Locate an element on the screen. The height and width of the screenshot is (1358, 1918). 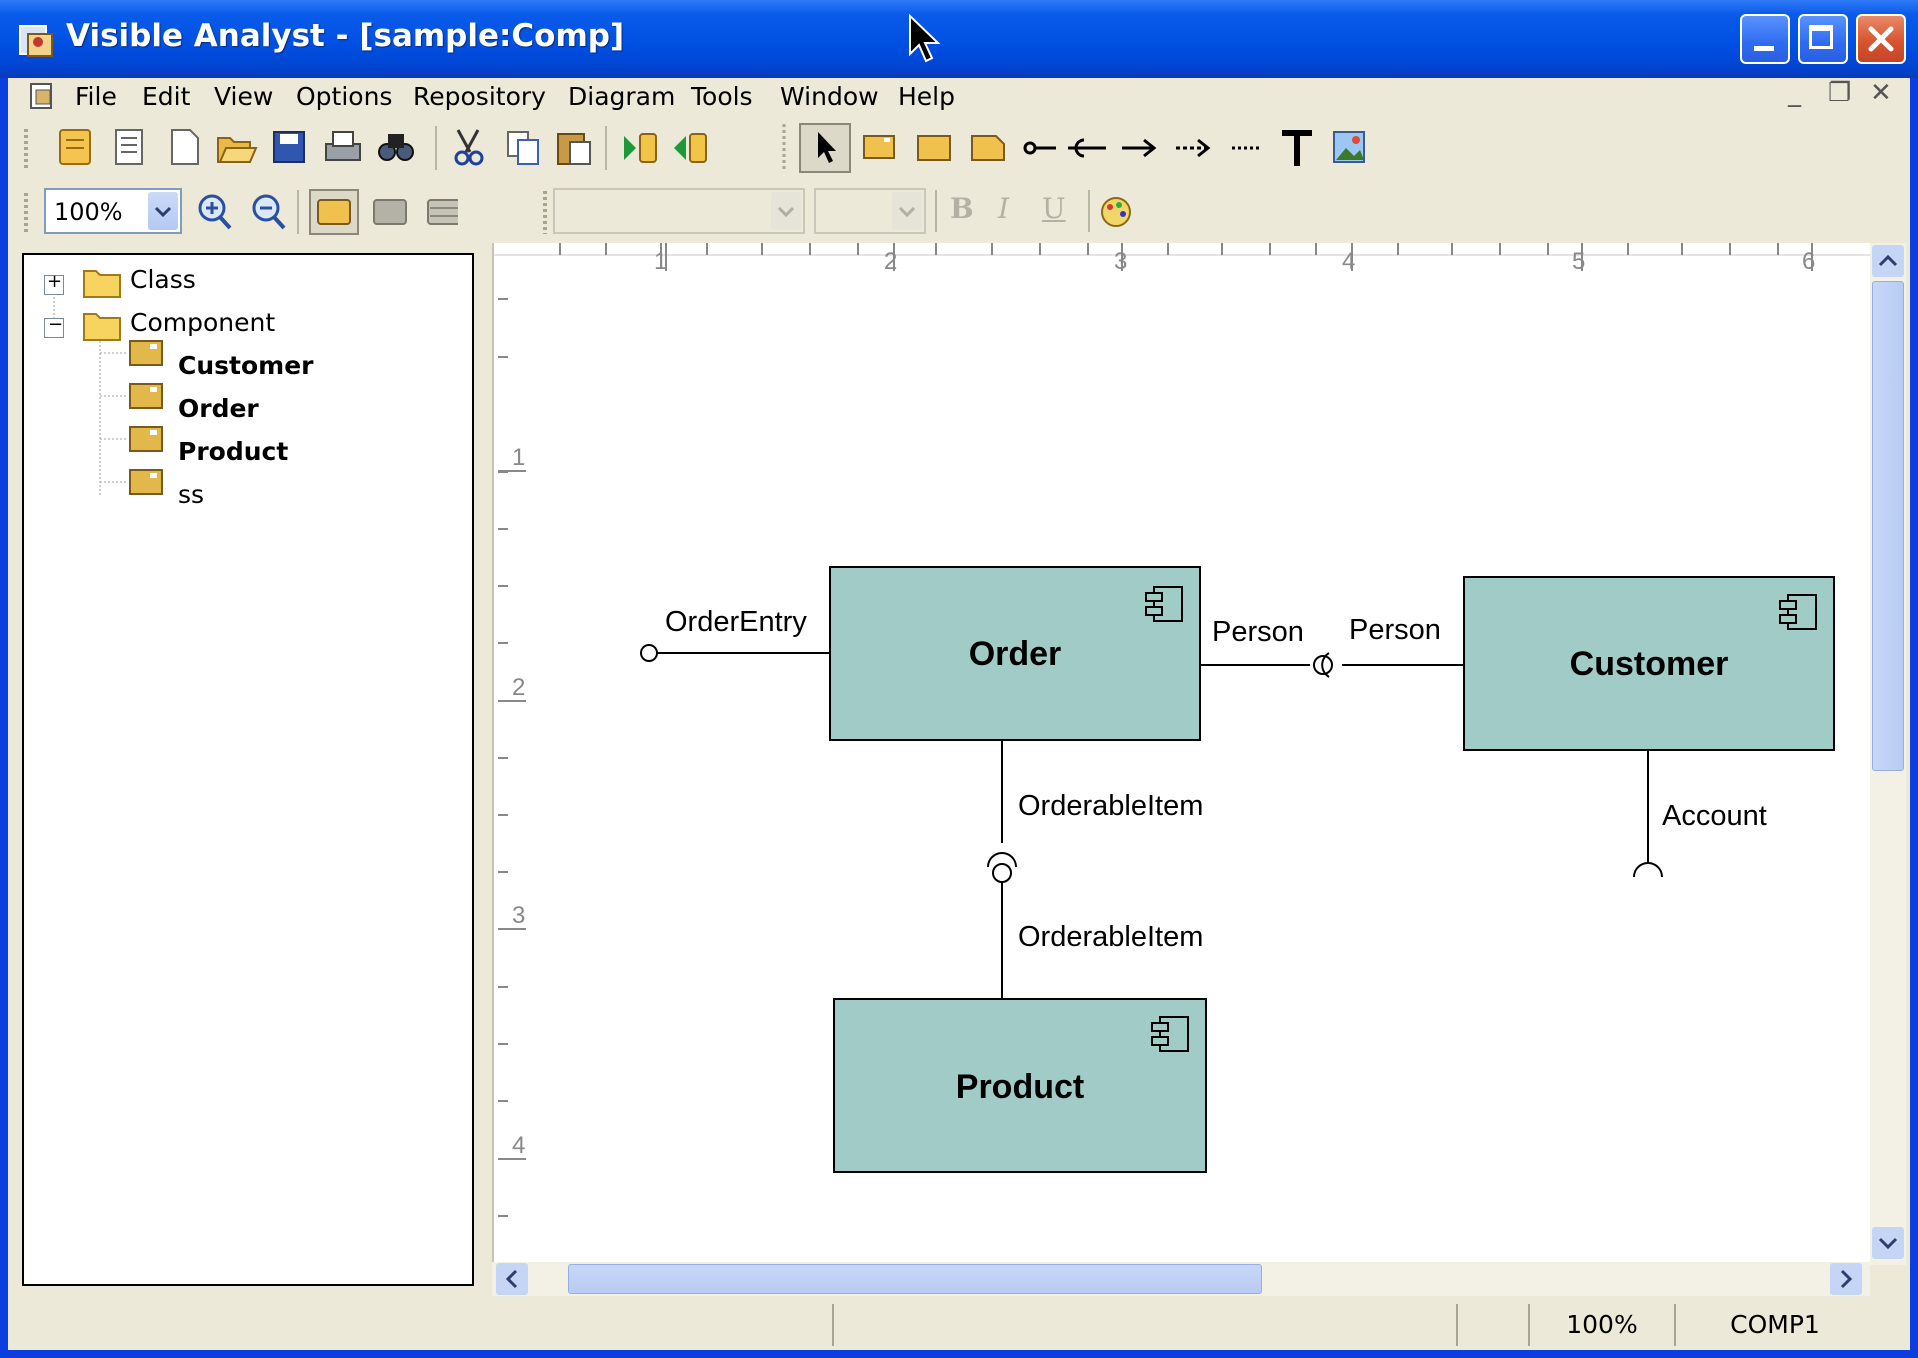
vertical-scrollbar is located at coordinates (1888, 754).